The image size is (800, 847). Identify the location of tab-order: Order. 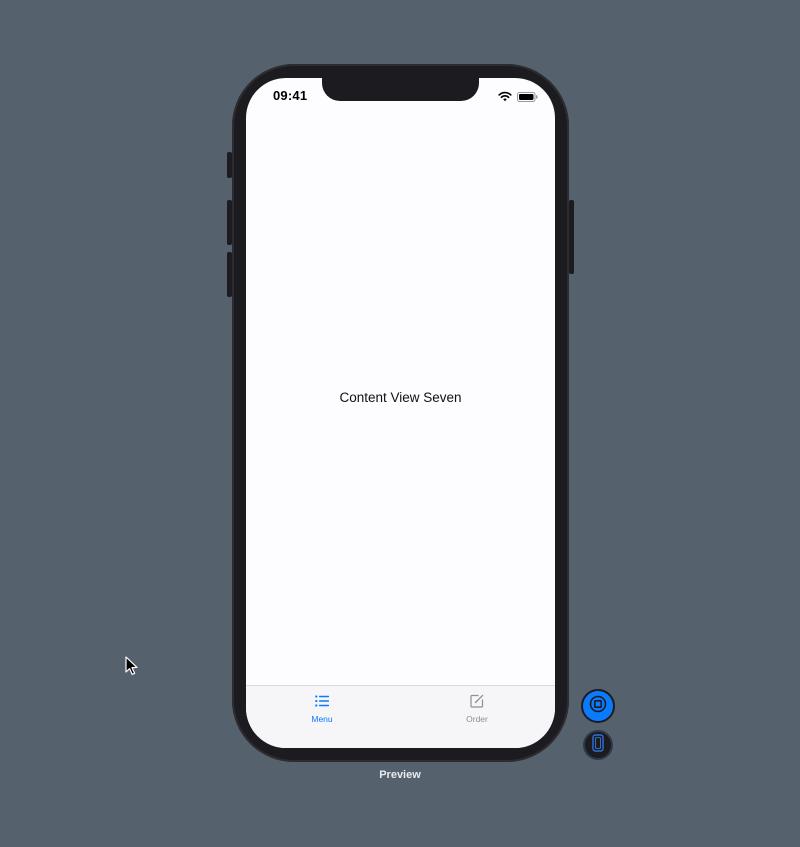
(477, 708).